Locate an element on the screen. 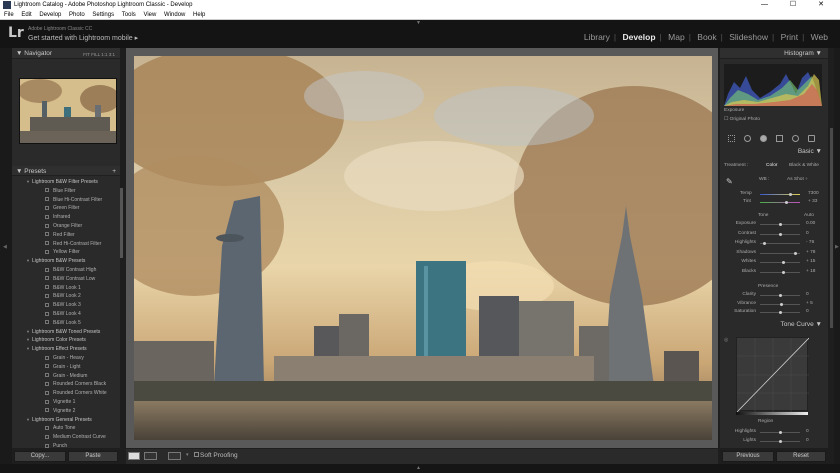  slider-track is located at coordinates (780, 262).